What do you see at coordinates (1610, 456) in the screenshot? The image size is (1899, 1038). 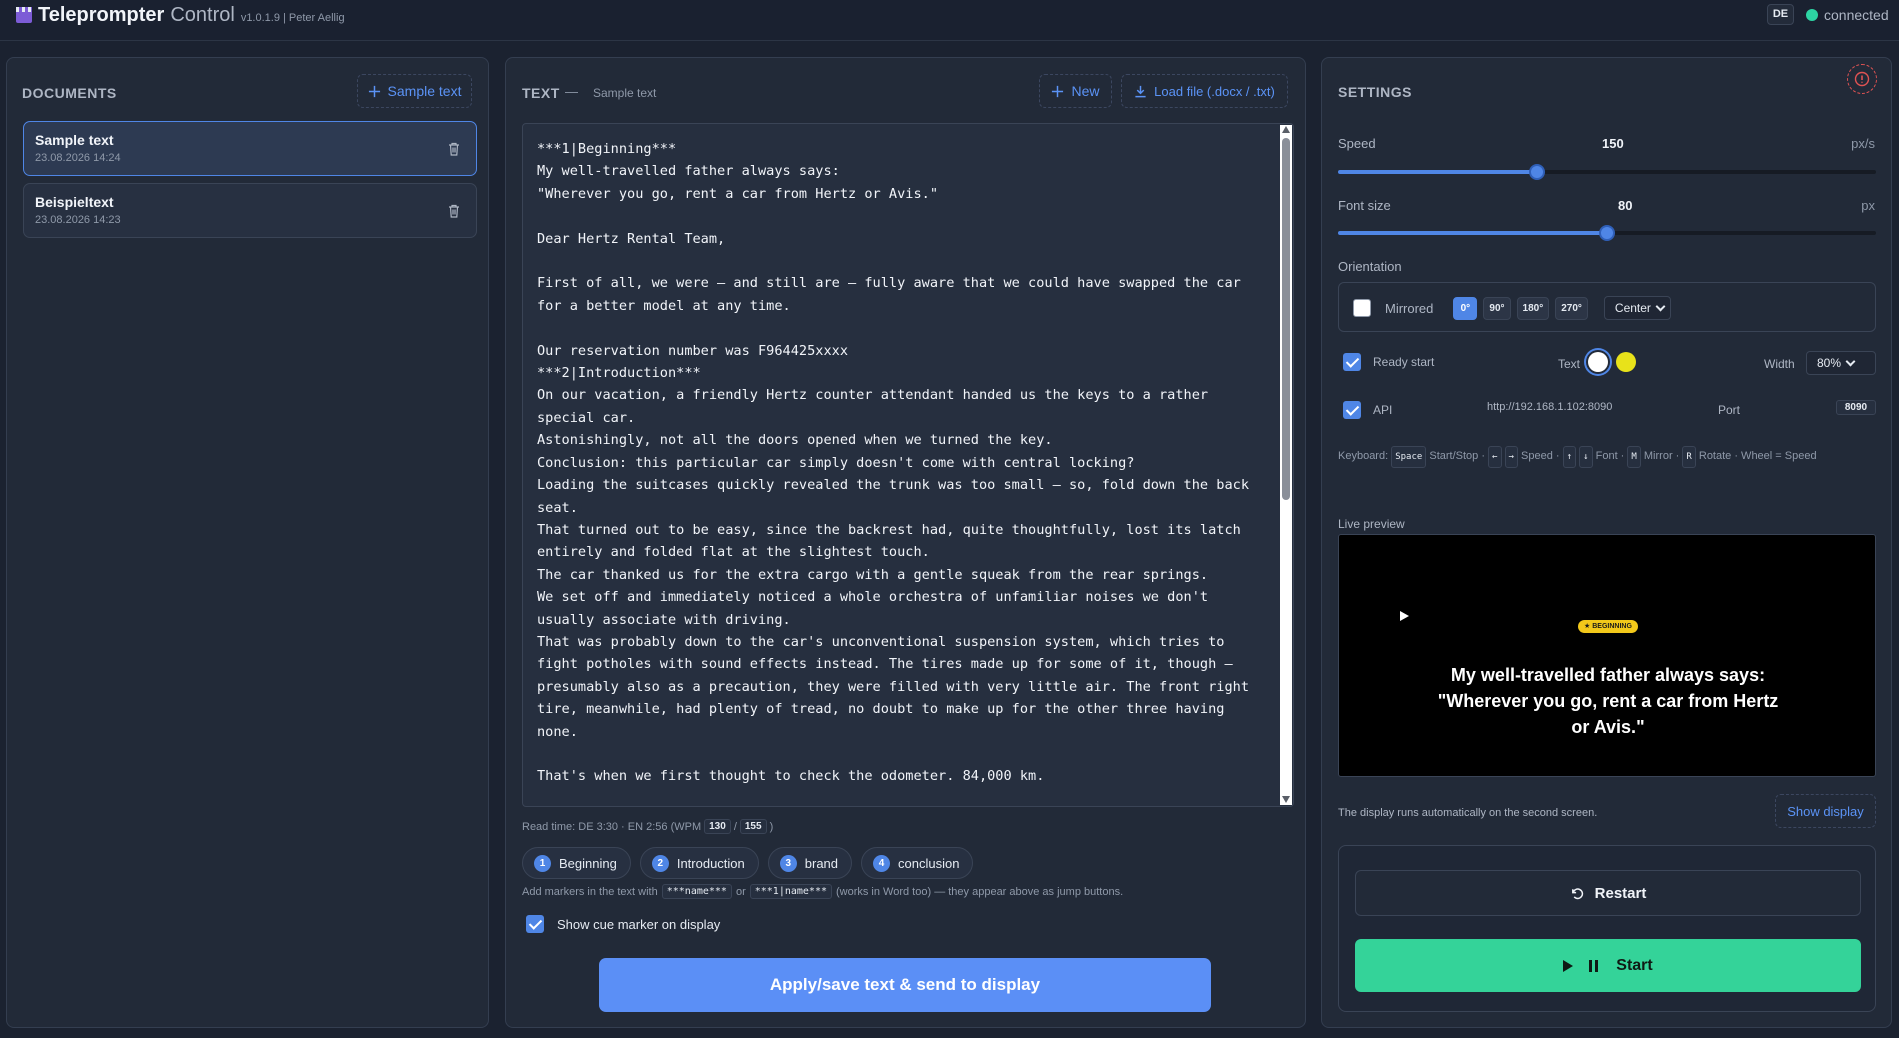 I see `font-shortcut-text: Font ·` at bounding box center [1610, 456].